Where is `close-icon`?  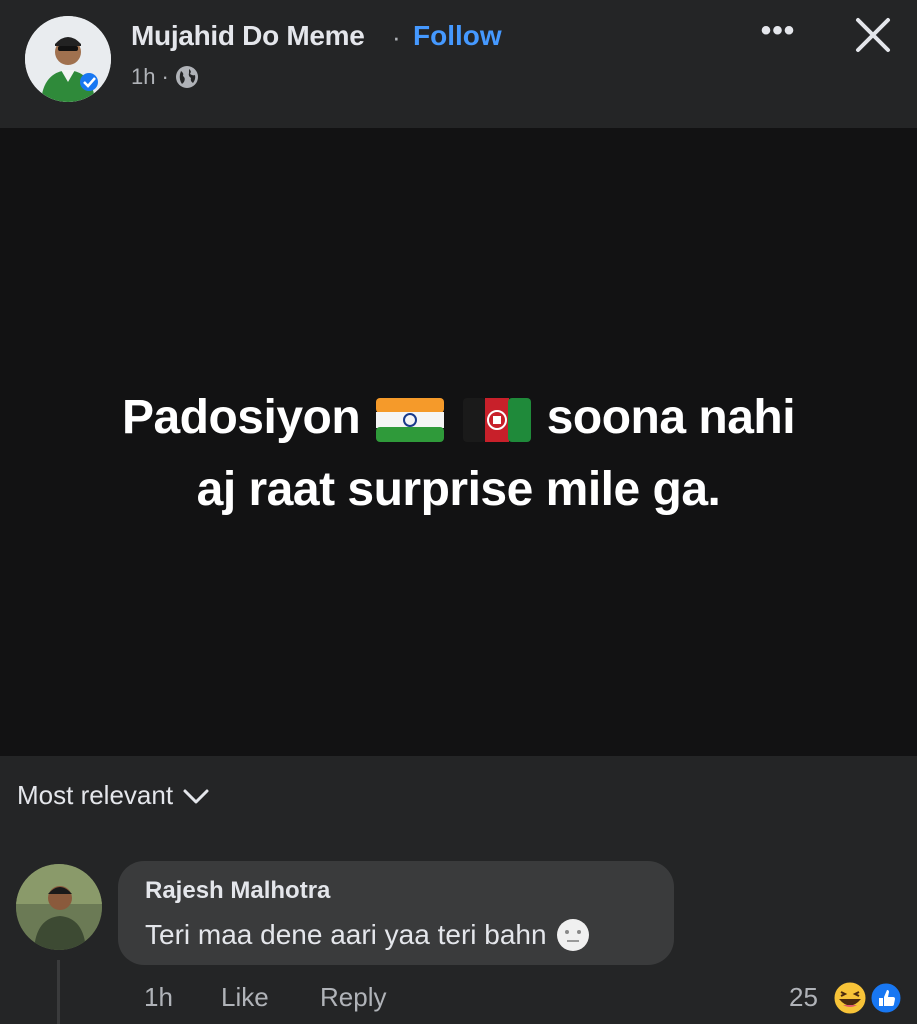 close-icon is located at coordinates (873, 35).